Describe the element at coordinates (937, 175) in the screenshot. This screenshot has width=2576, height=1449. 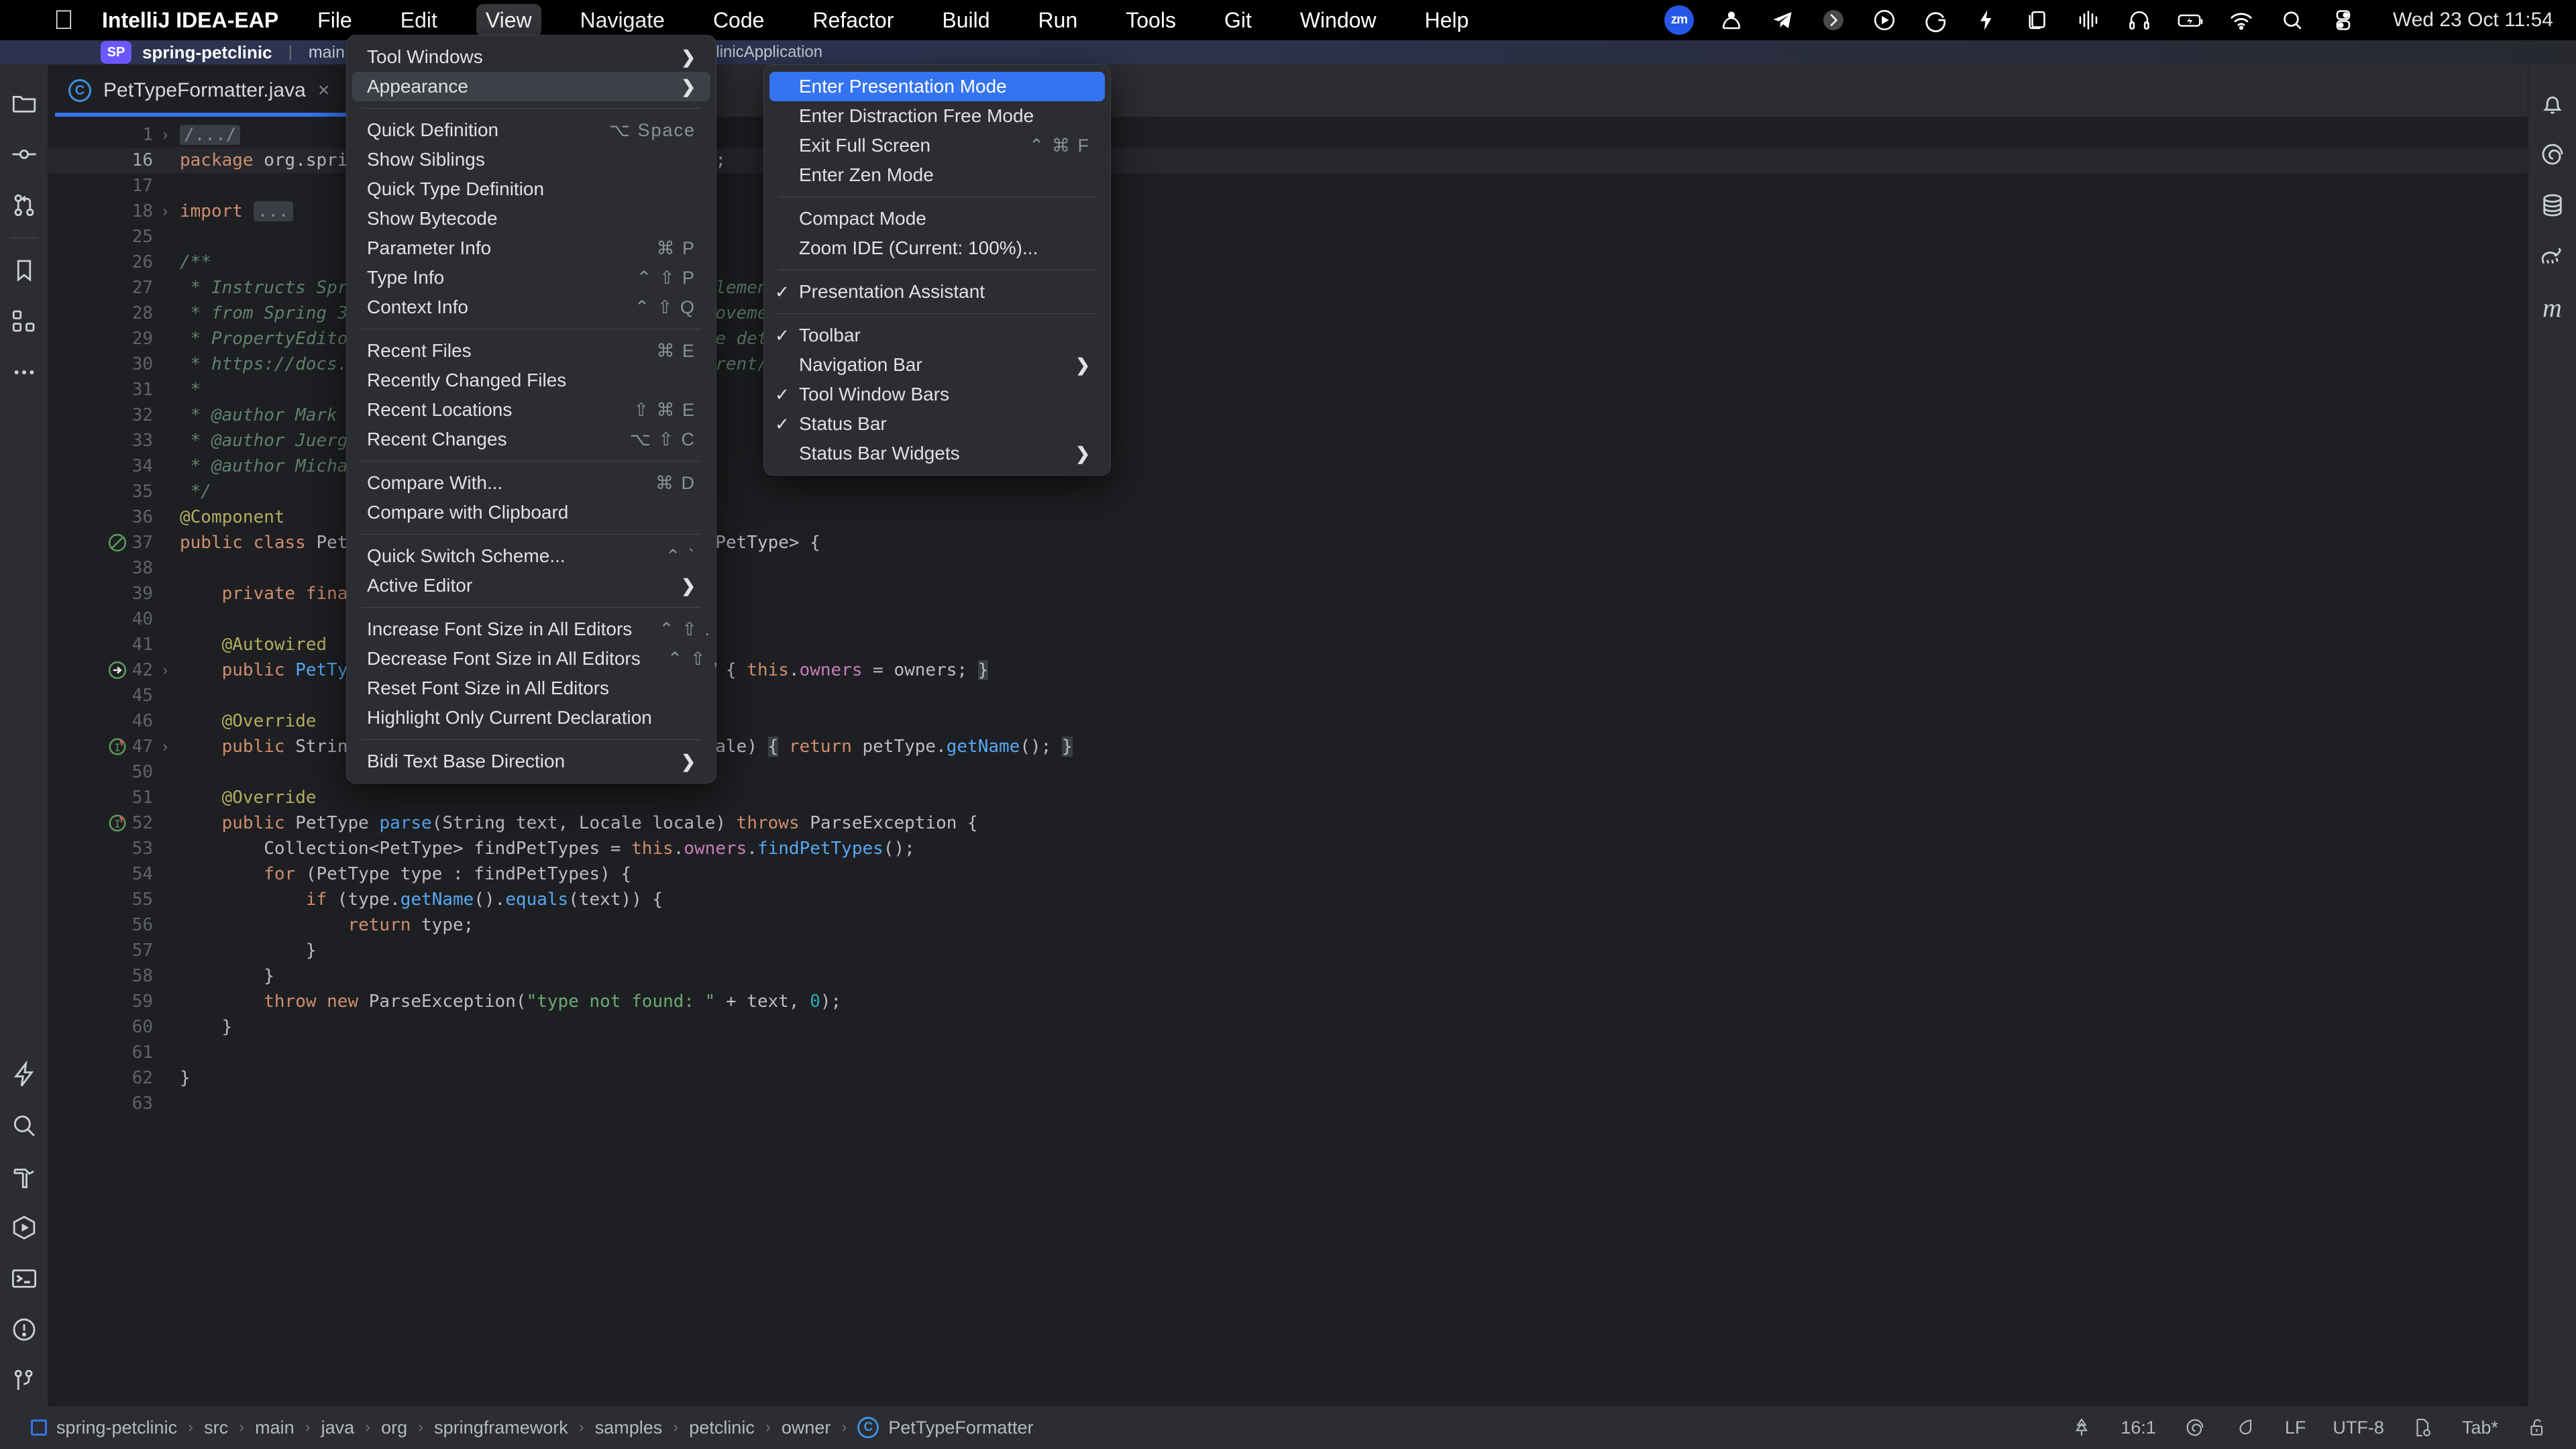
I see `menu-item-enter-zen-mode: Enter Zen Mode` at that location.